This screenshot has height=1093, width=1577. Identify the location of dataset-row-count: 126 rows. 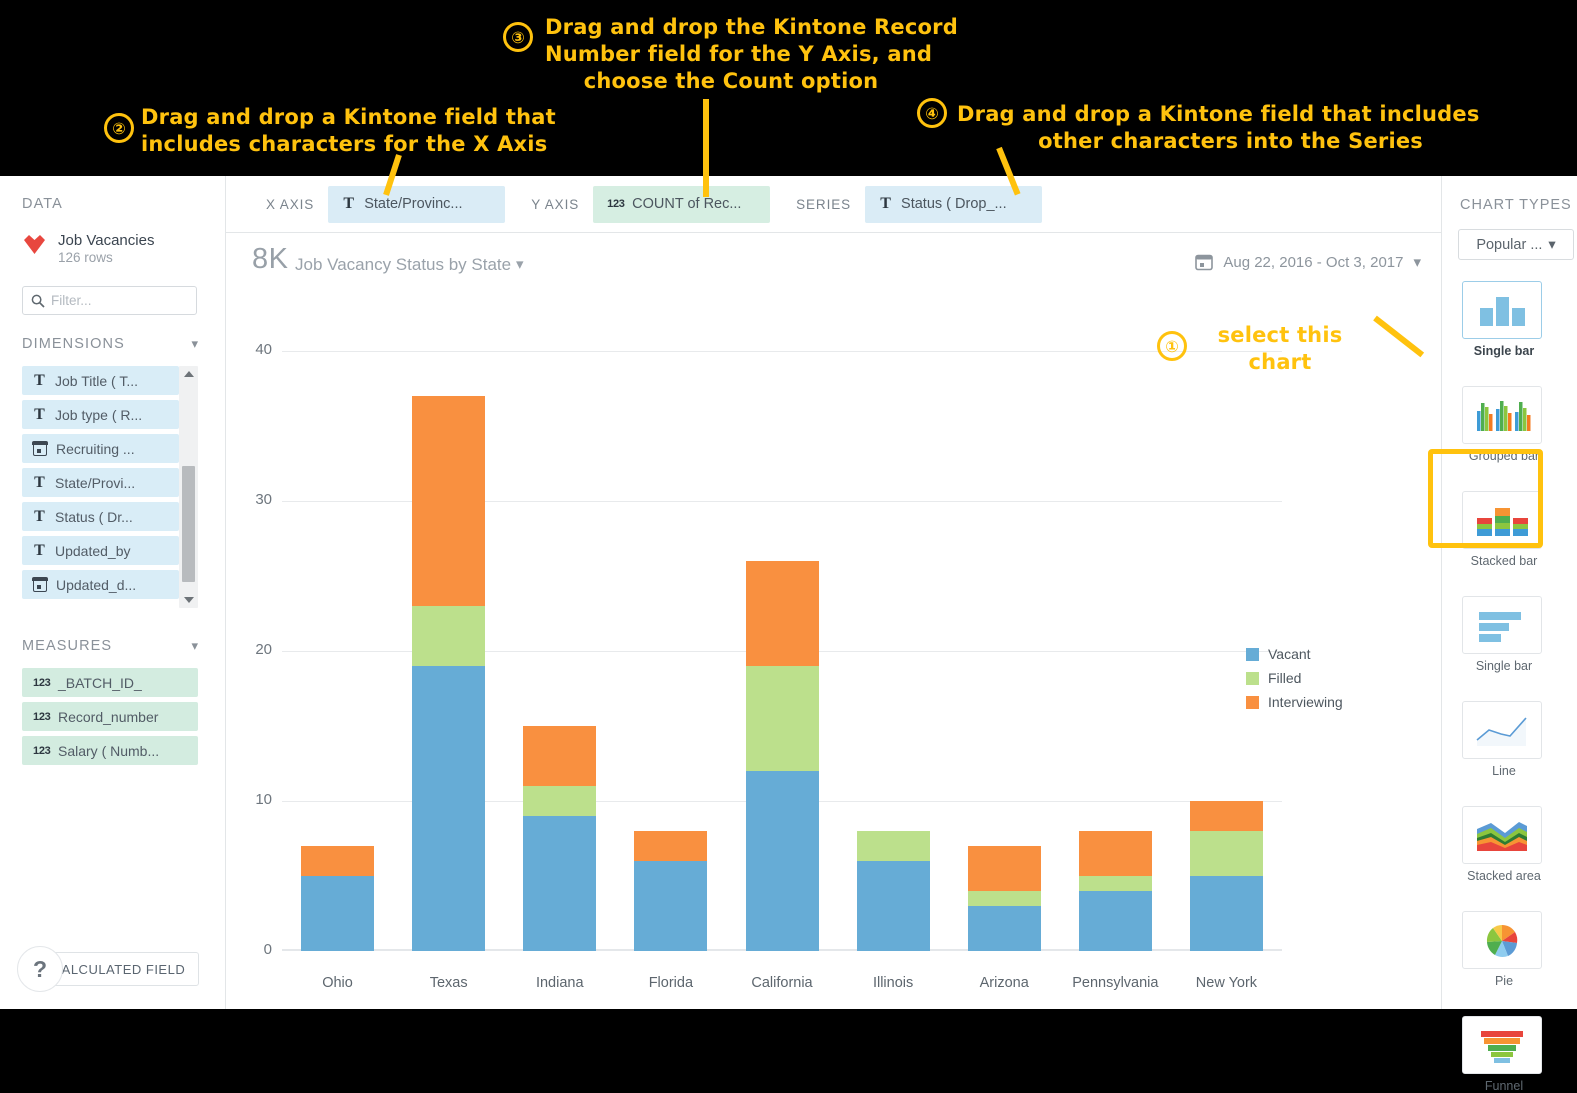
(85, 257).